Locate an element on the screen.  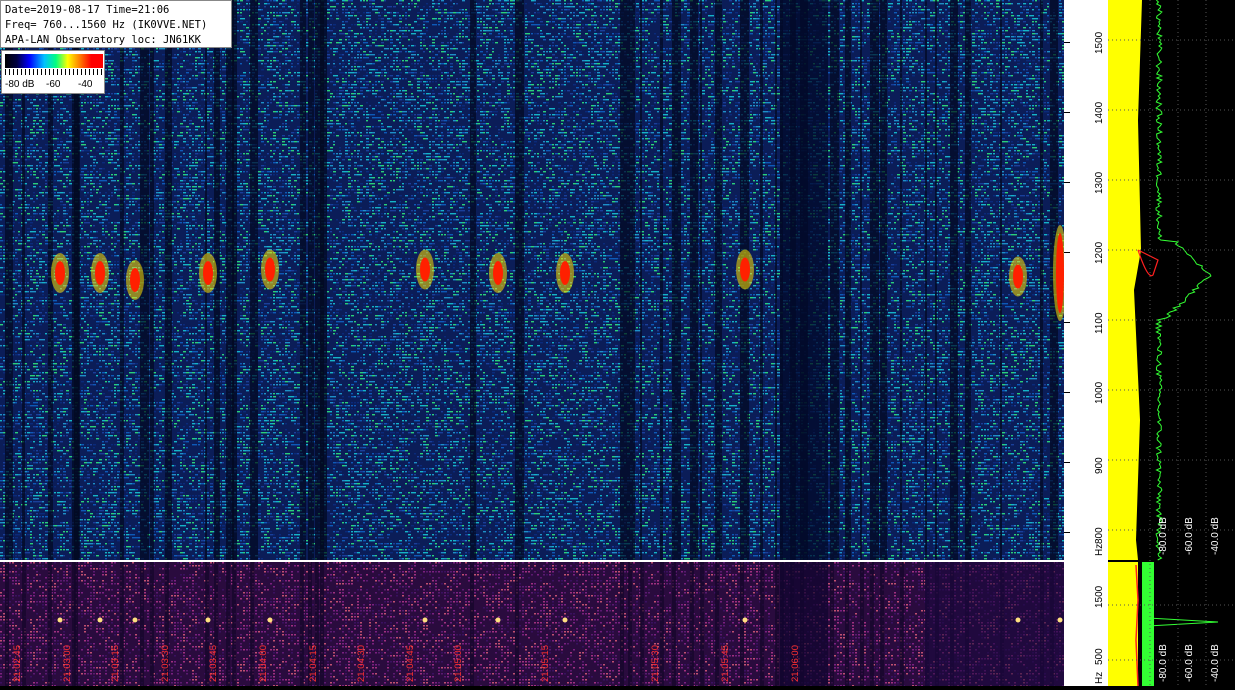
y-tick-label: 900 is located at coordinates (1099, 465).